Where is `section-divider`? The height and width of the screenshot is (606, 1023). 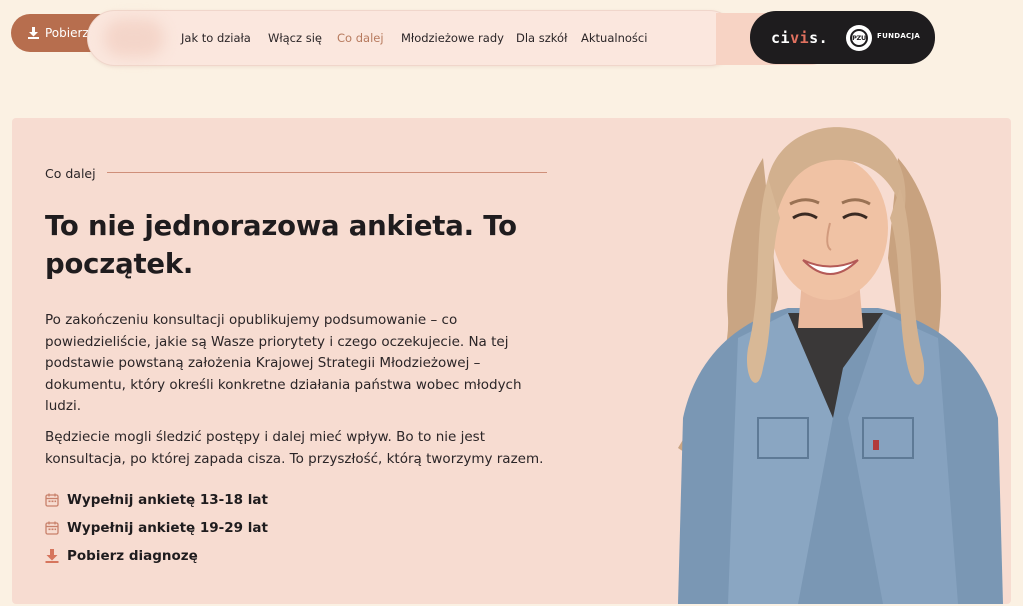
section-divider is located at coordinates (327, 172).